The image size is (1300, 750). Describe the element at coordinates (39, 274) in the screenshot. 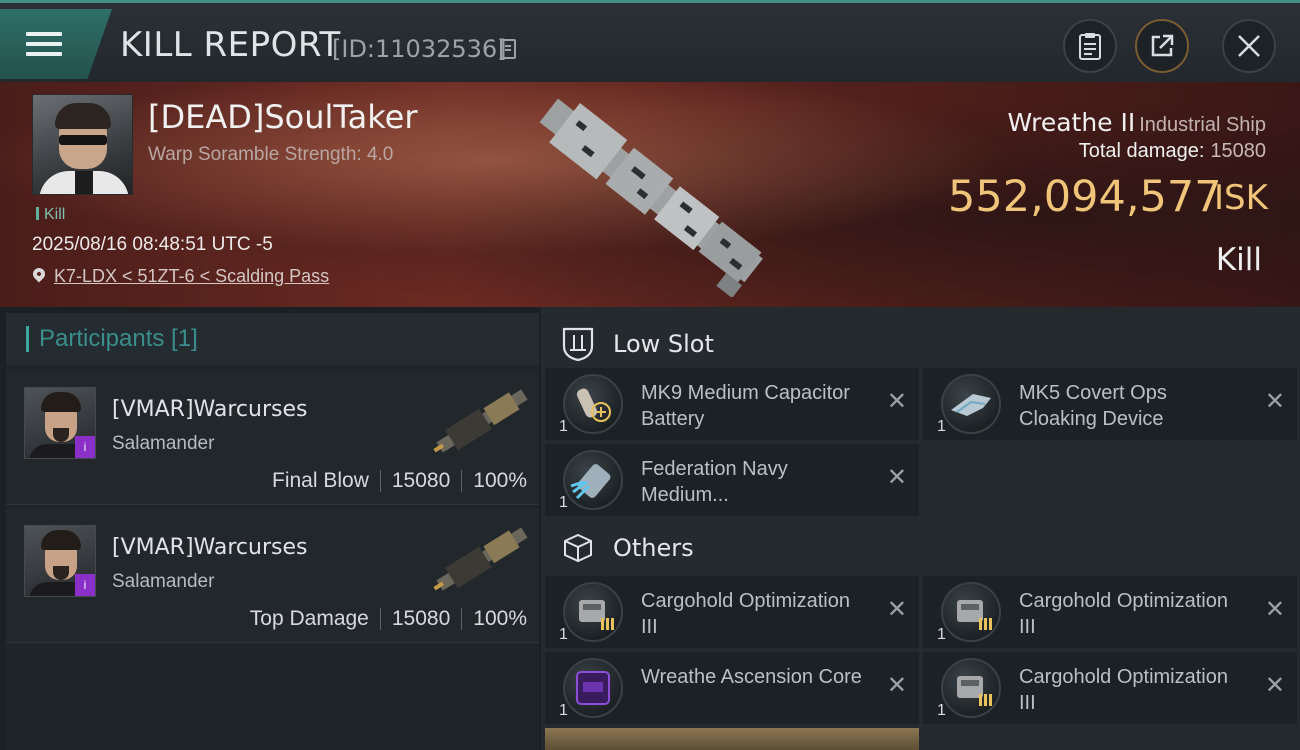

I see `location-pin-icon` at that location.